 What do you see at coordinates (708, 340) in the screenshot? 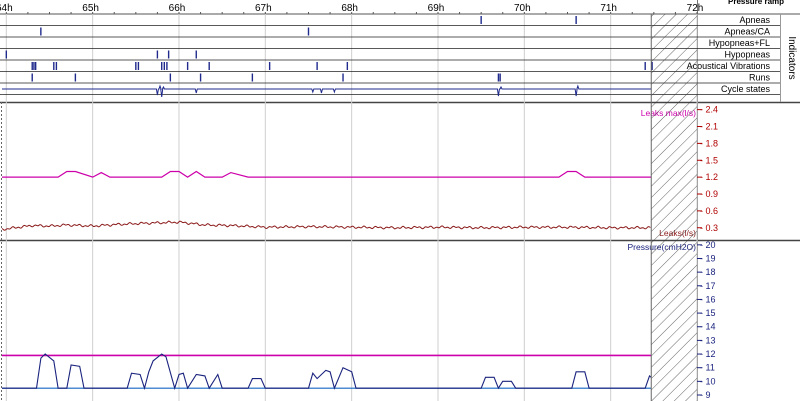
I see `pressure-tick-label: - 13` at bounding box center [708, 340].